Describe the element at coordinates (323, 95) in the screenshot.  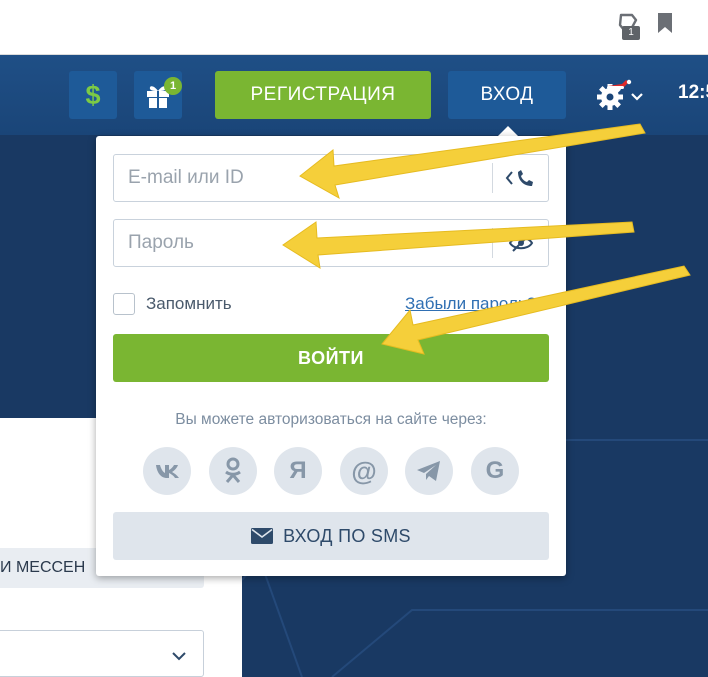
I see `register-button: РЕГИСТРАЦИЯ` at that location.